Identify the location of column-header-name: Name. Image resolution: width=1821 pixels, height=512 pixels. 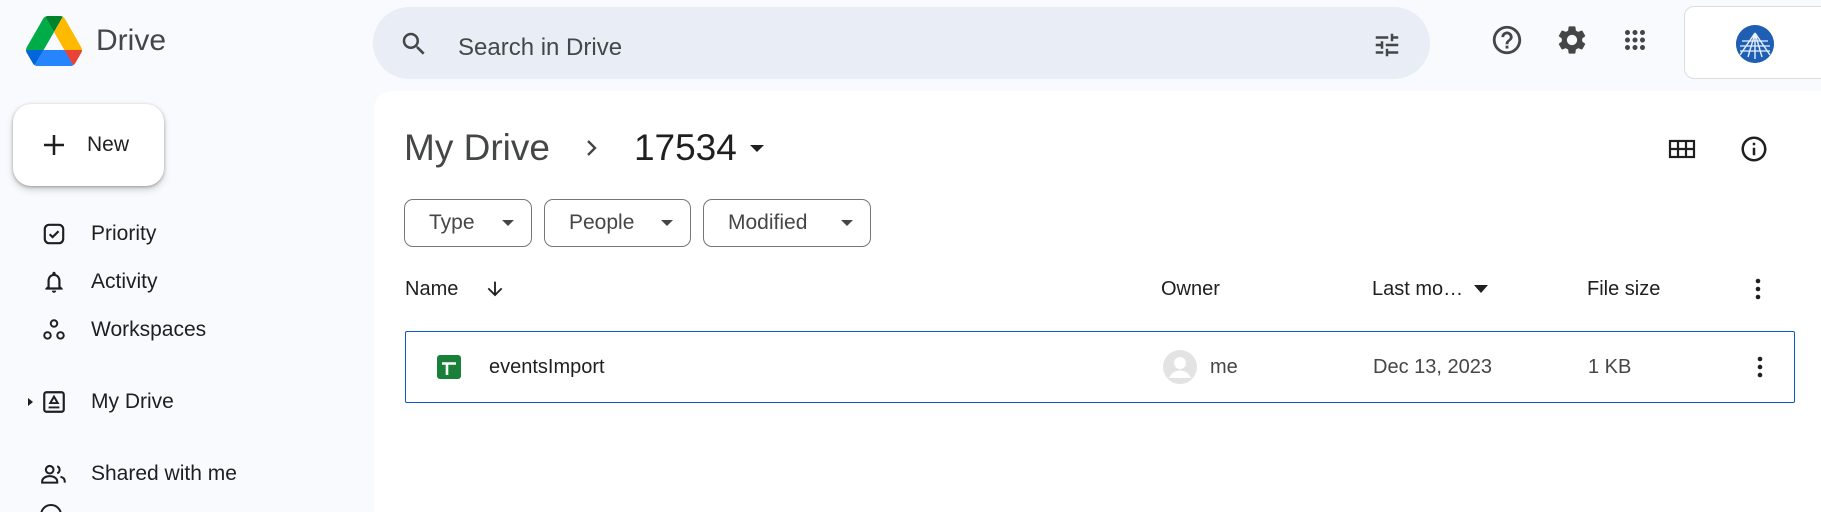
(455, 289).